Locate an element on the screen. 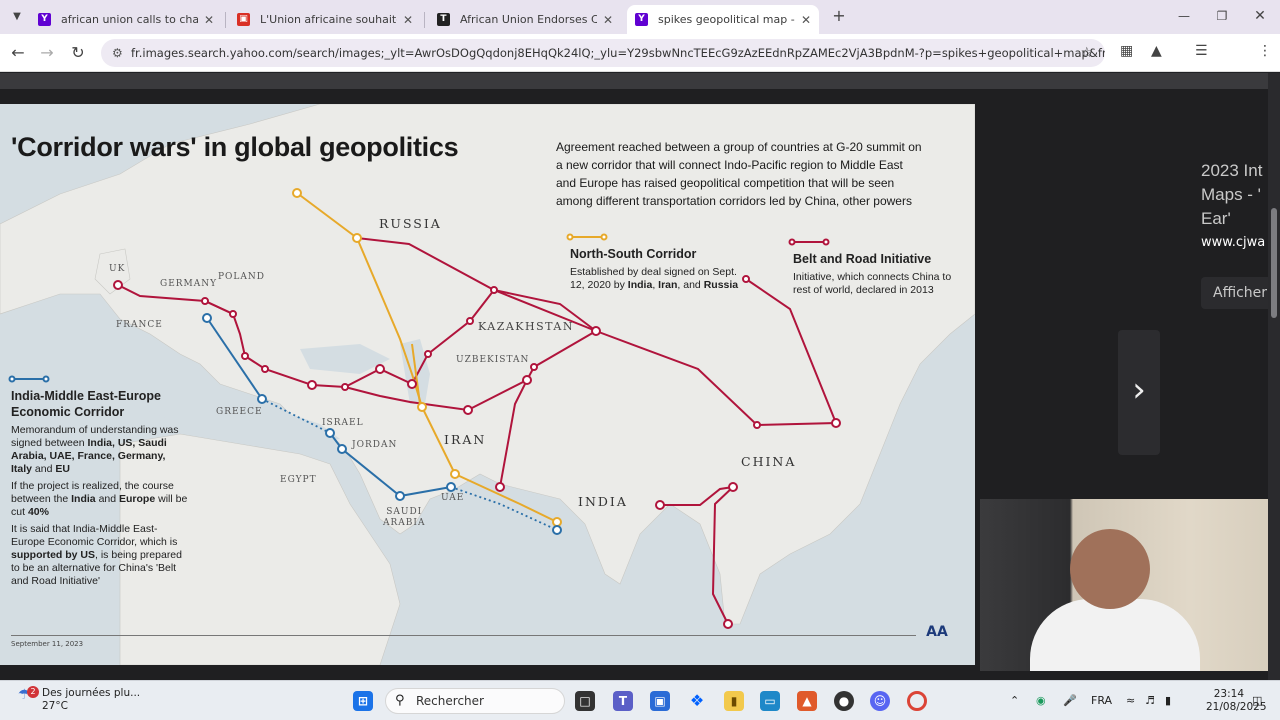  taskbar-clock: 23:14 21/08/2025 is located at coordinates (1236, 701).